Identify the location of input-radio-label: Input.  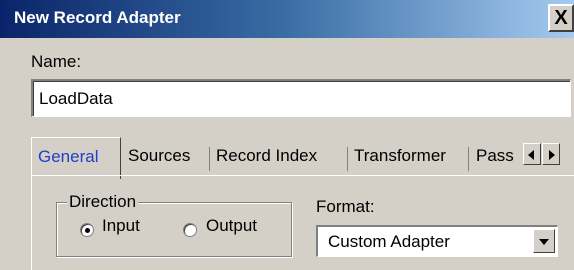
(121, 226).